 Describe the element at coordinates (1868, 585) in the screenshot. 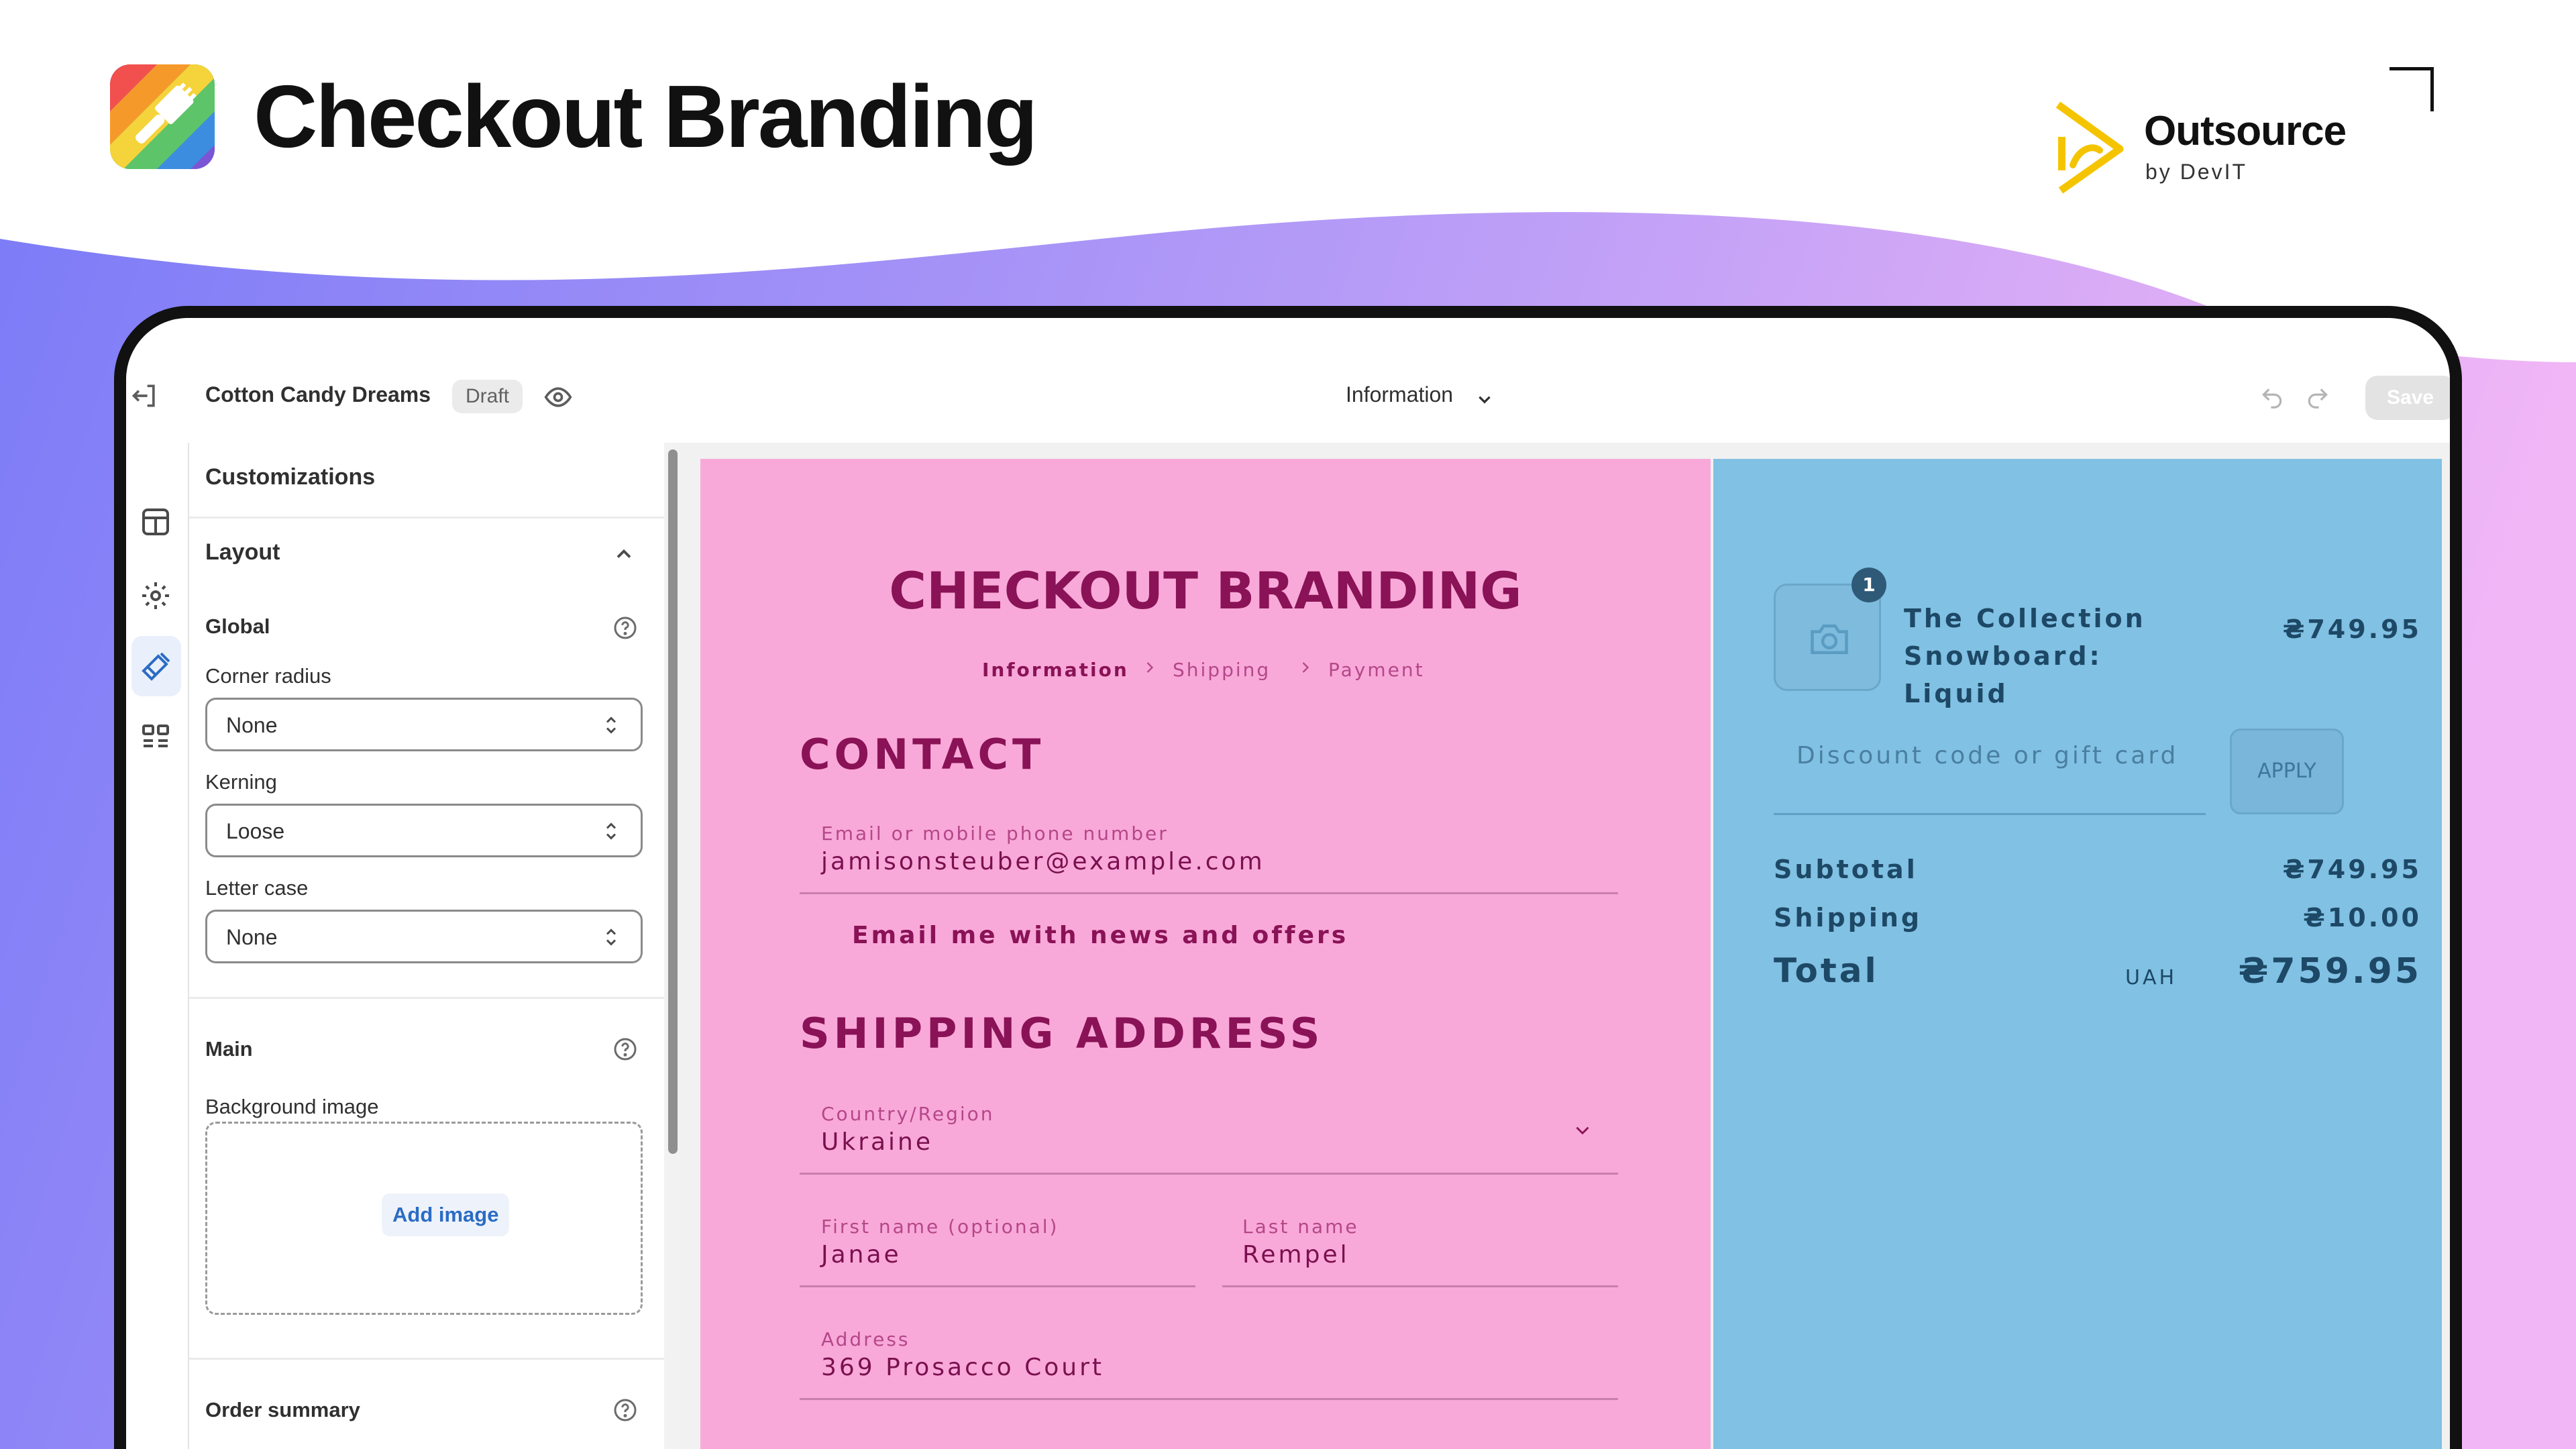

I see `quantity-badge: 1` at that location.